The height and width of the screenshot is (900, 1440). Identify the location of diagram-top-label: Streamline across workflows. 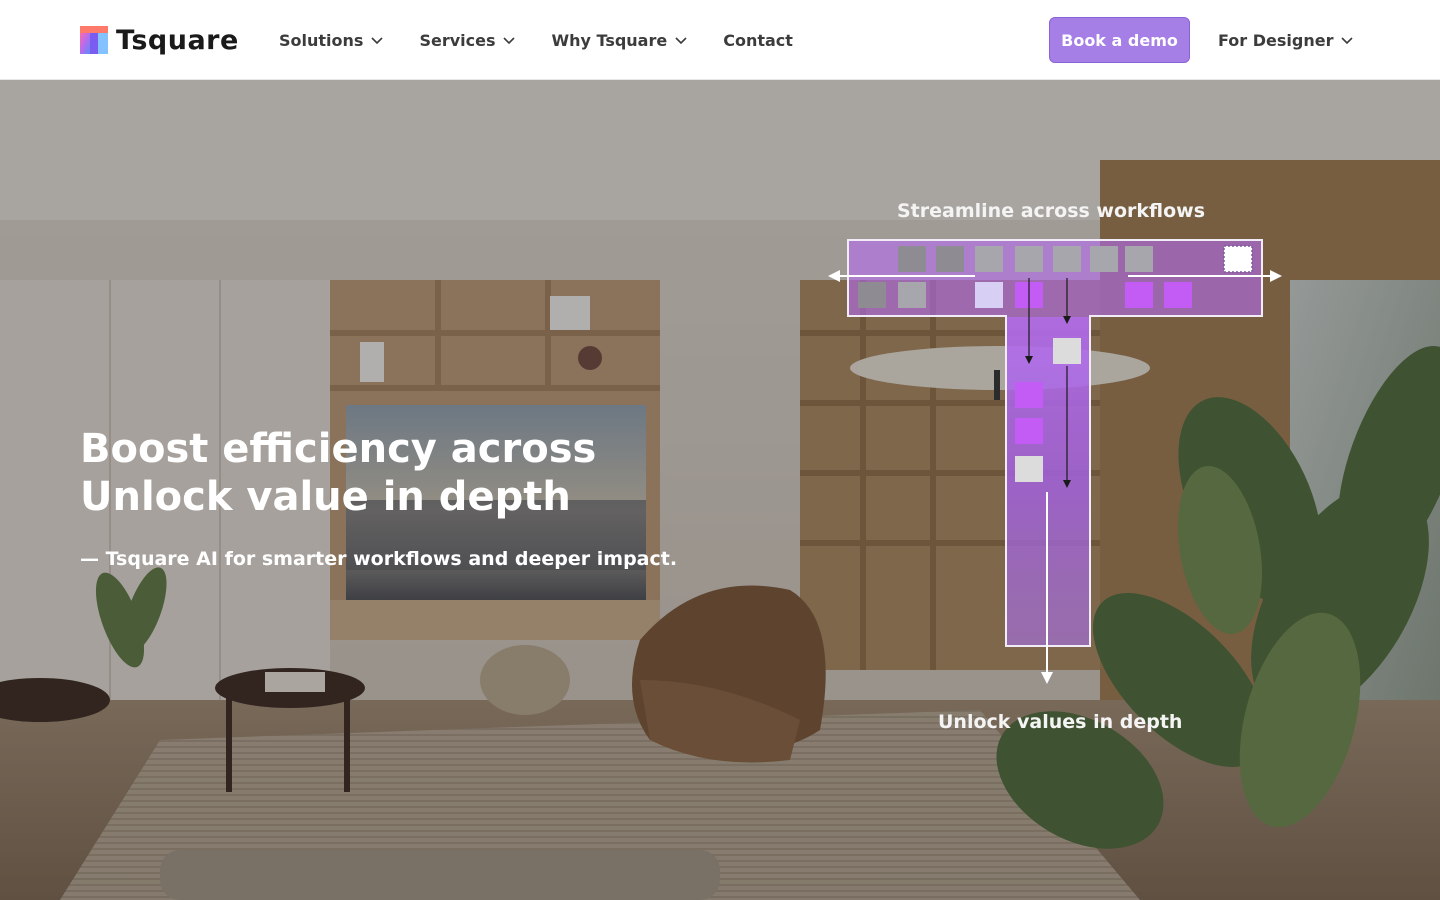
(1051, 211).